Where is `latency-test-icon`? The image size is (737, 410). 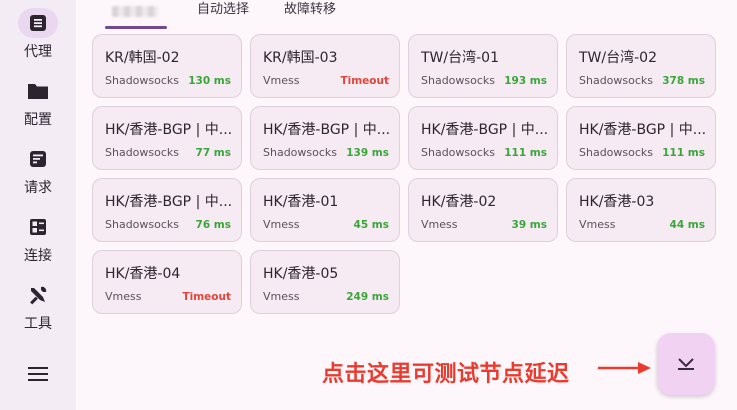 latency-test-icon is located at coordinates (686, 364).